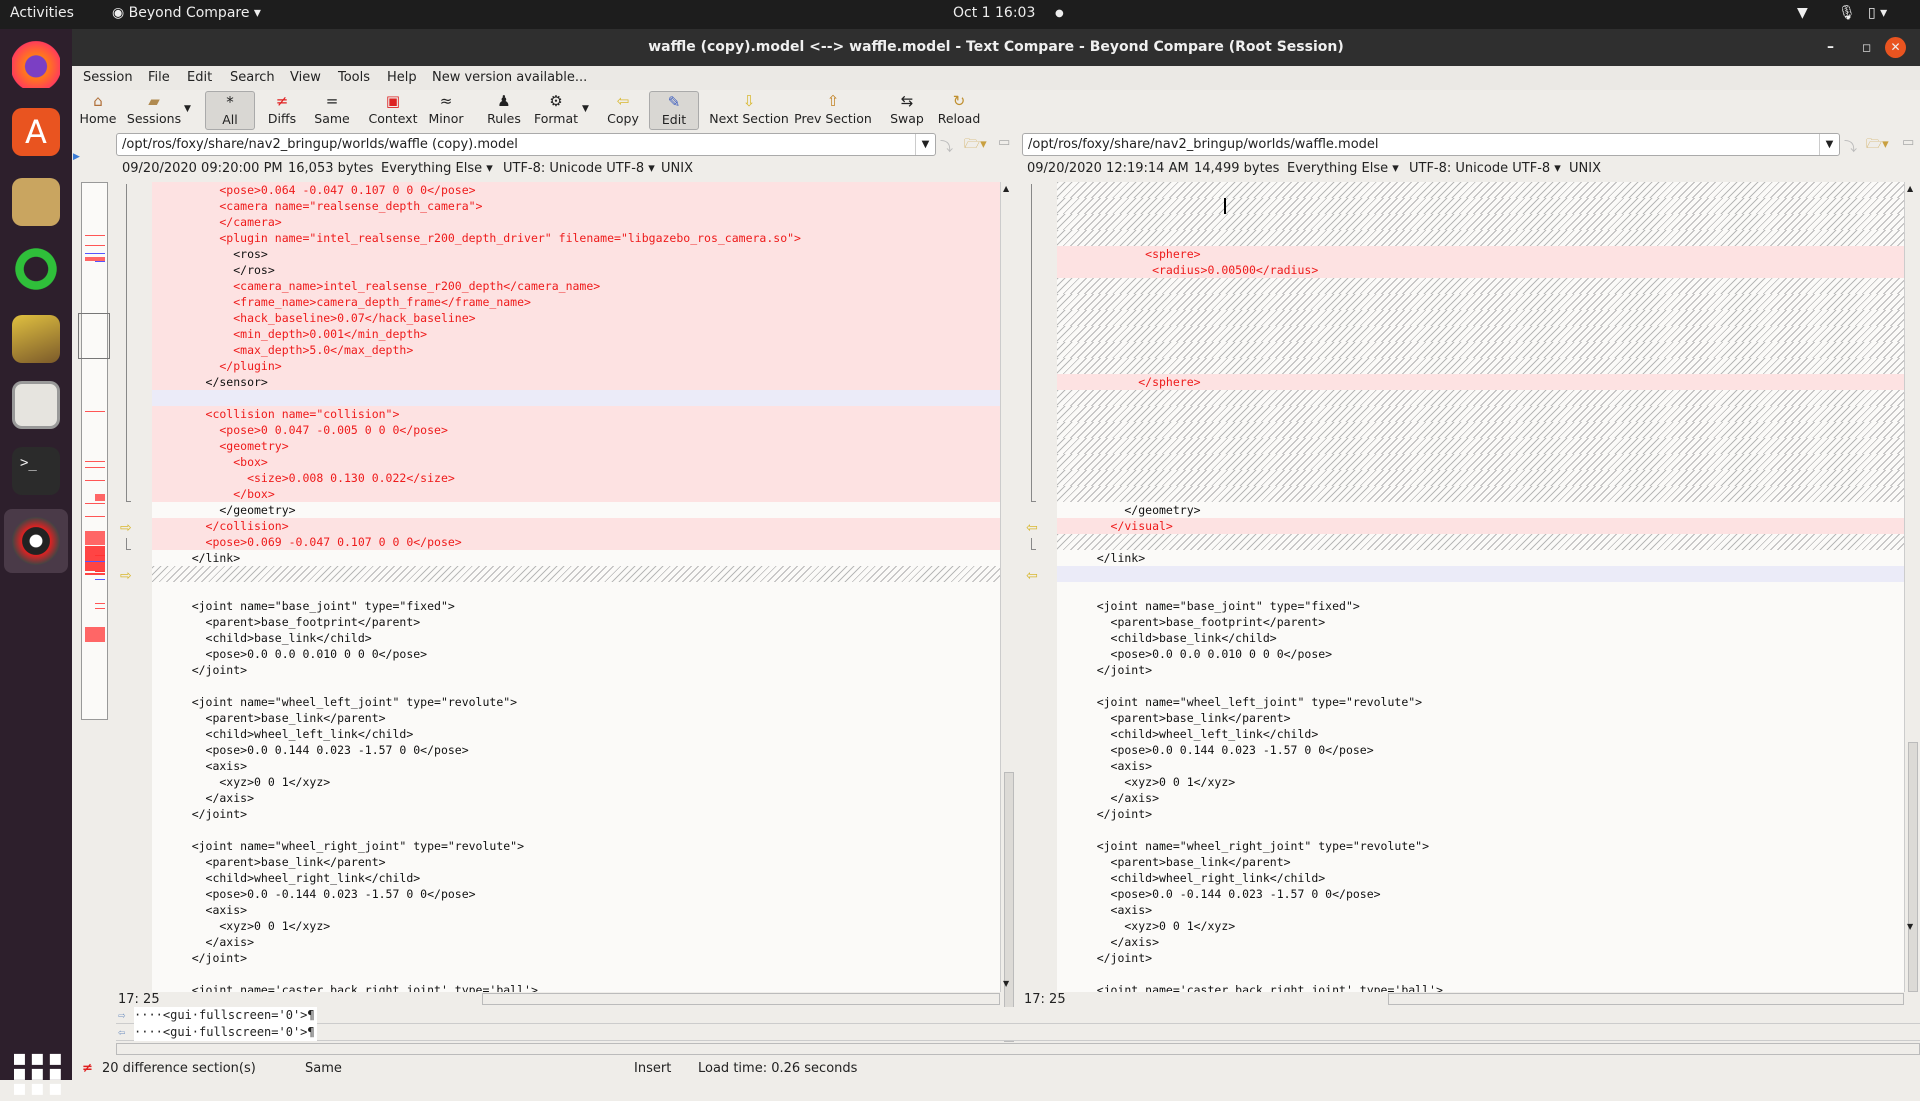 Image resolution: width=1920 pixels, height=1101 pixels. I want to click on beyond-compare-icon, so click(36, 541).